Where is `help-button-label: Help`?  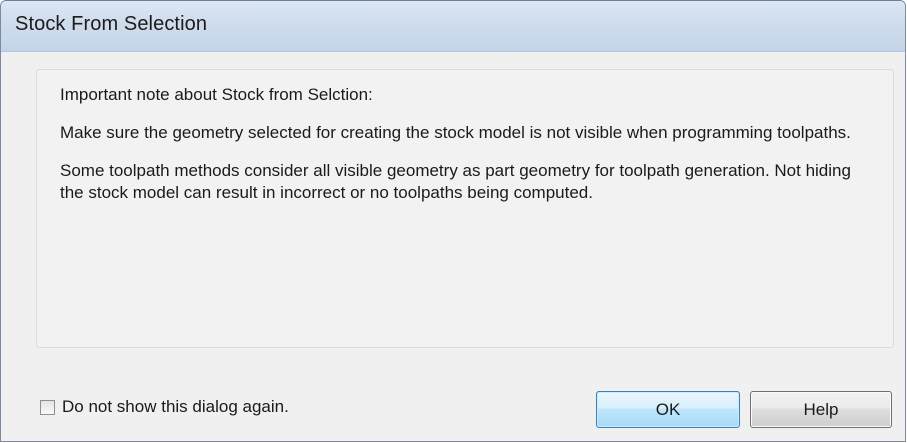 help-button-label: Help is located at coordinates (821, 409).